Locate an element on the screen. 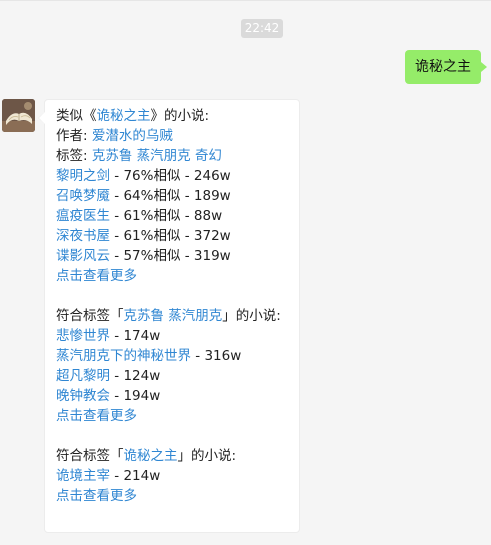 Image resolution: width=491 pixels, height=545 pixels. similar-book-link: 召唤梦魇 is located at coordinates (83, 196).